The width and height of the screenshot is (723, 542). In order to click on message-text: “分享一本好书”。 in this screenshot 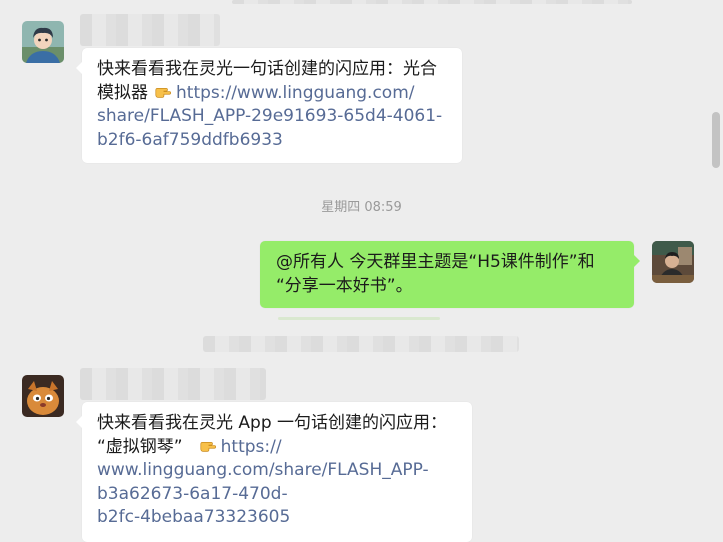, I will do `click(344, 285)`.